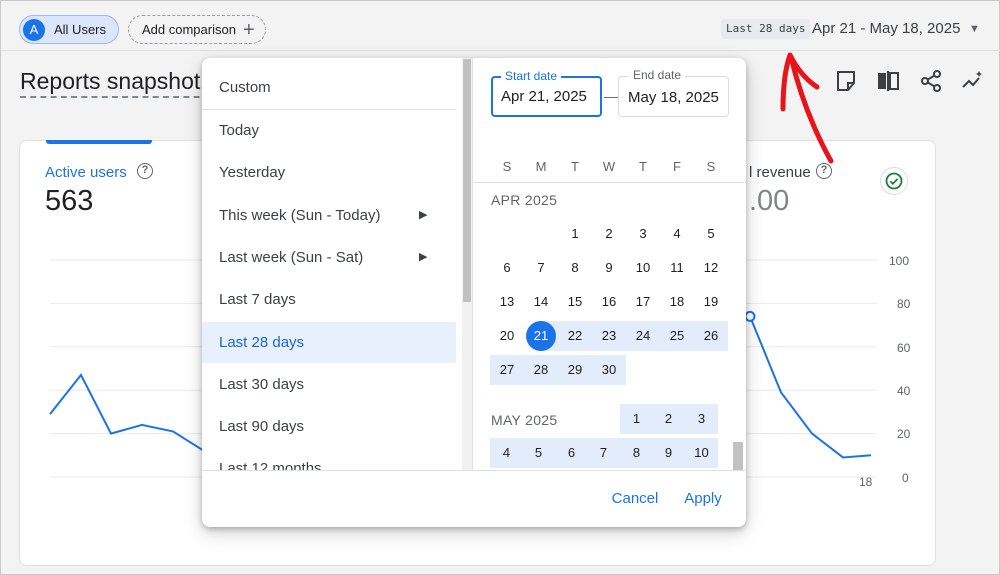  I want to click on end-date-value: May 18, 2025, so click(673, 97).